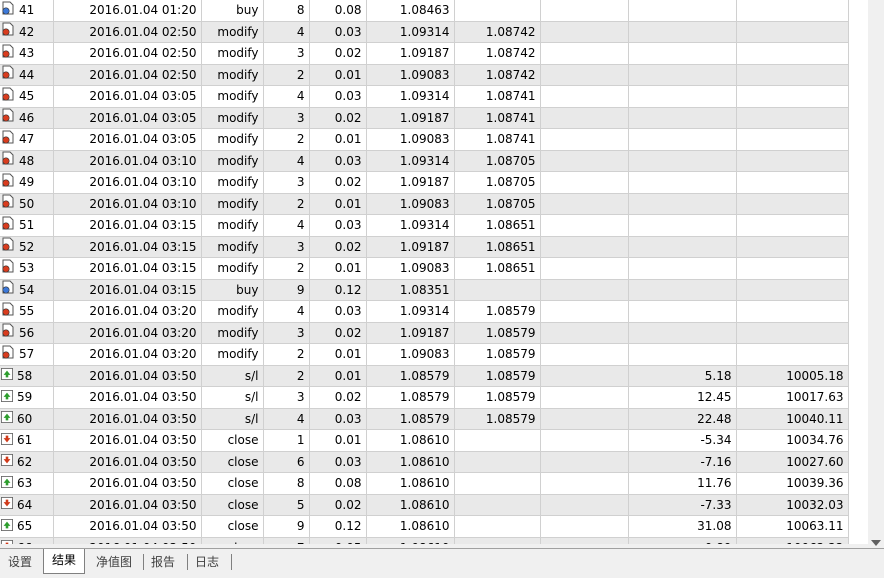  I want to click on row-number-cell: 46, so click(27, 118).